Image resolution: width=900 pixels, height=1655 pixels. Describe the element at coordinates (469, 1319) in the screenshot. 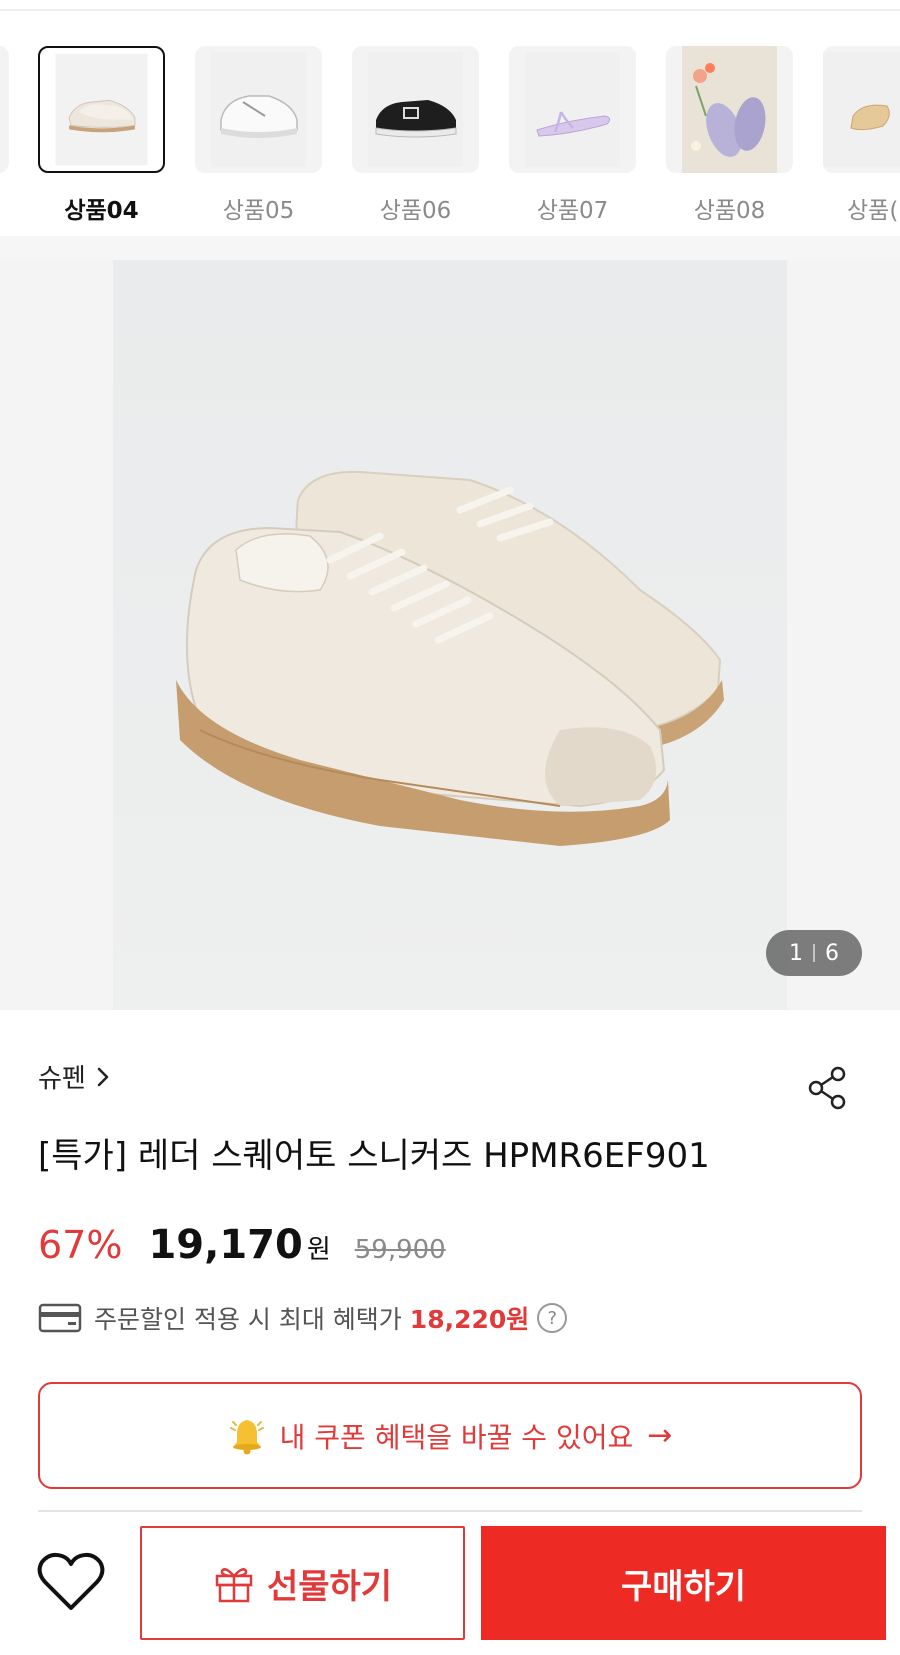

I see `benefit-amount: 18,220원` at that location.